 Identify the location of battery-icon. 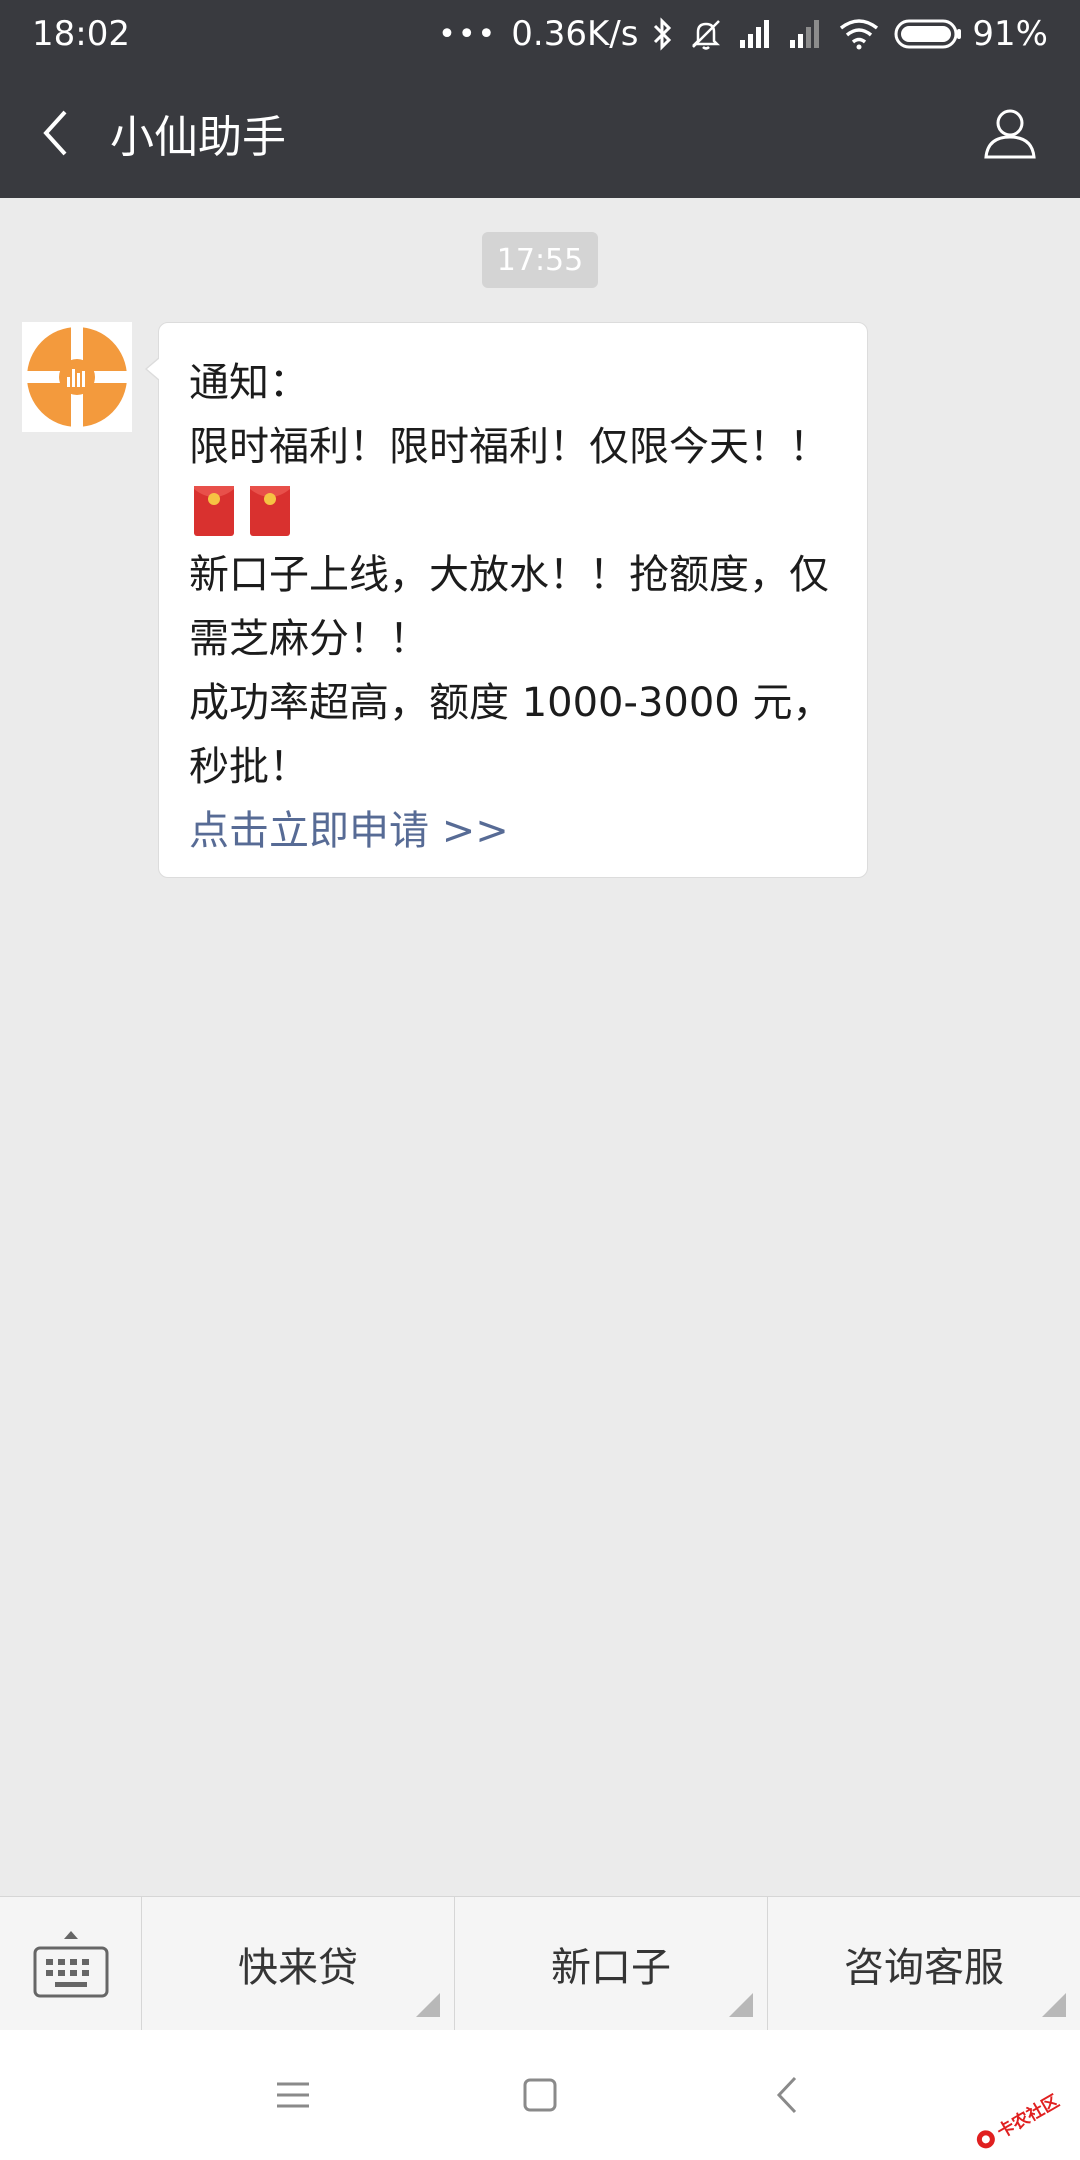
(928, 34).